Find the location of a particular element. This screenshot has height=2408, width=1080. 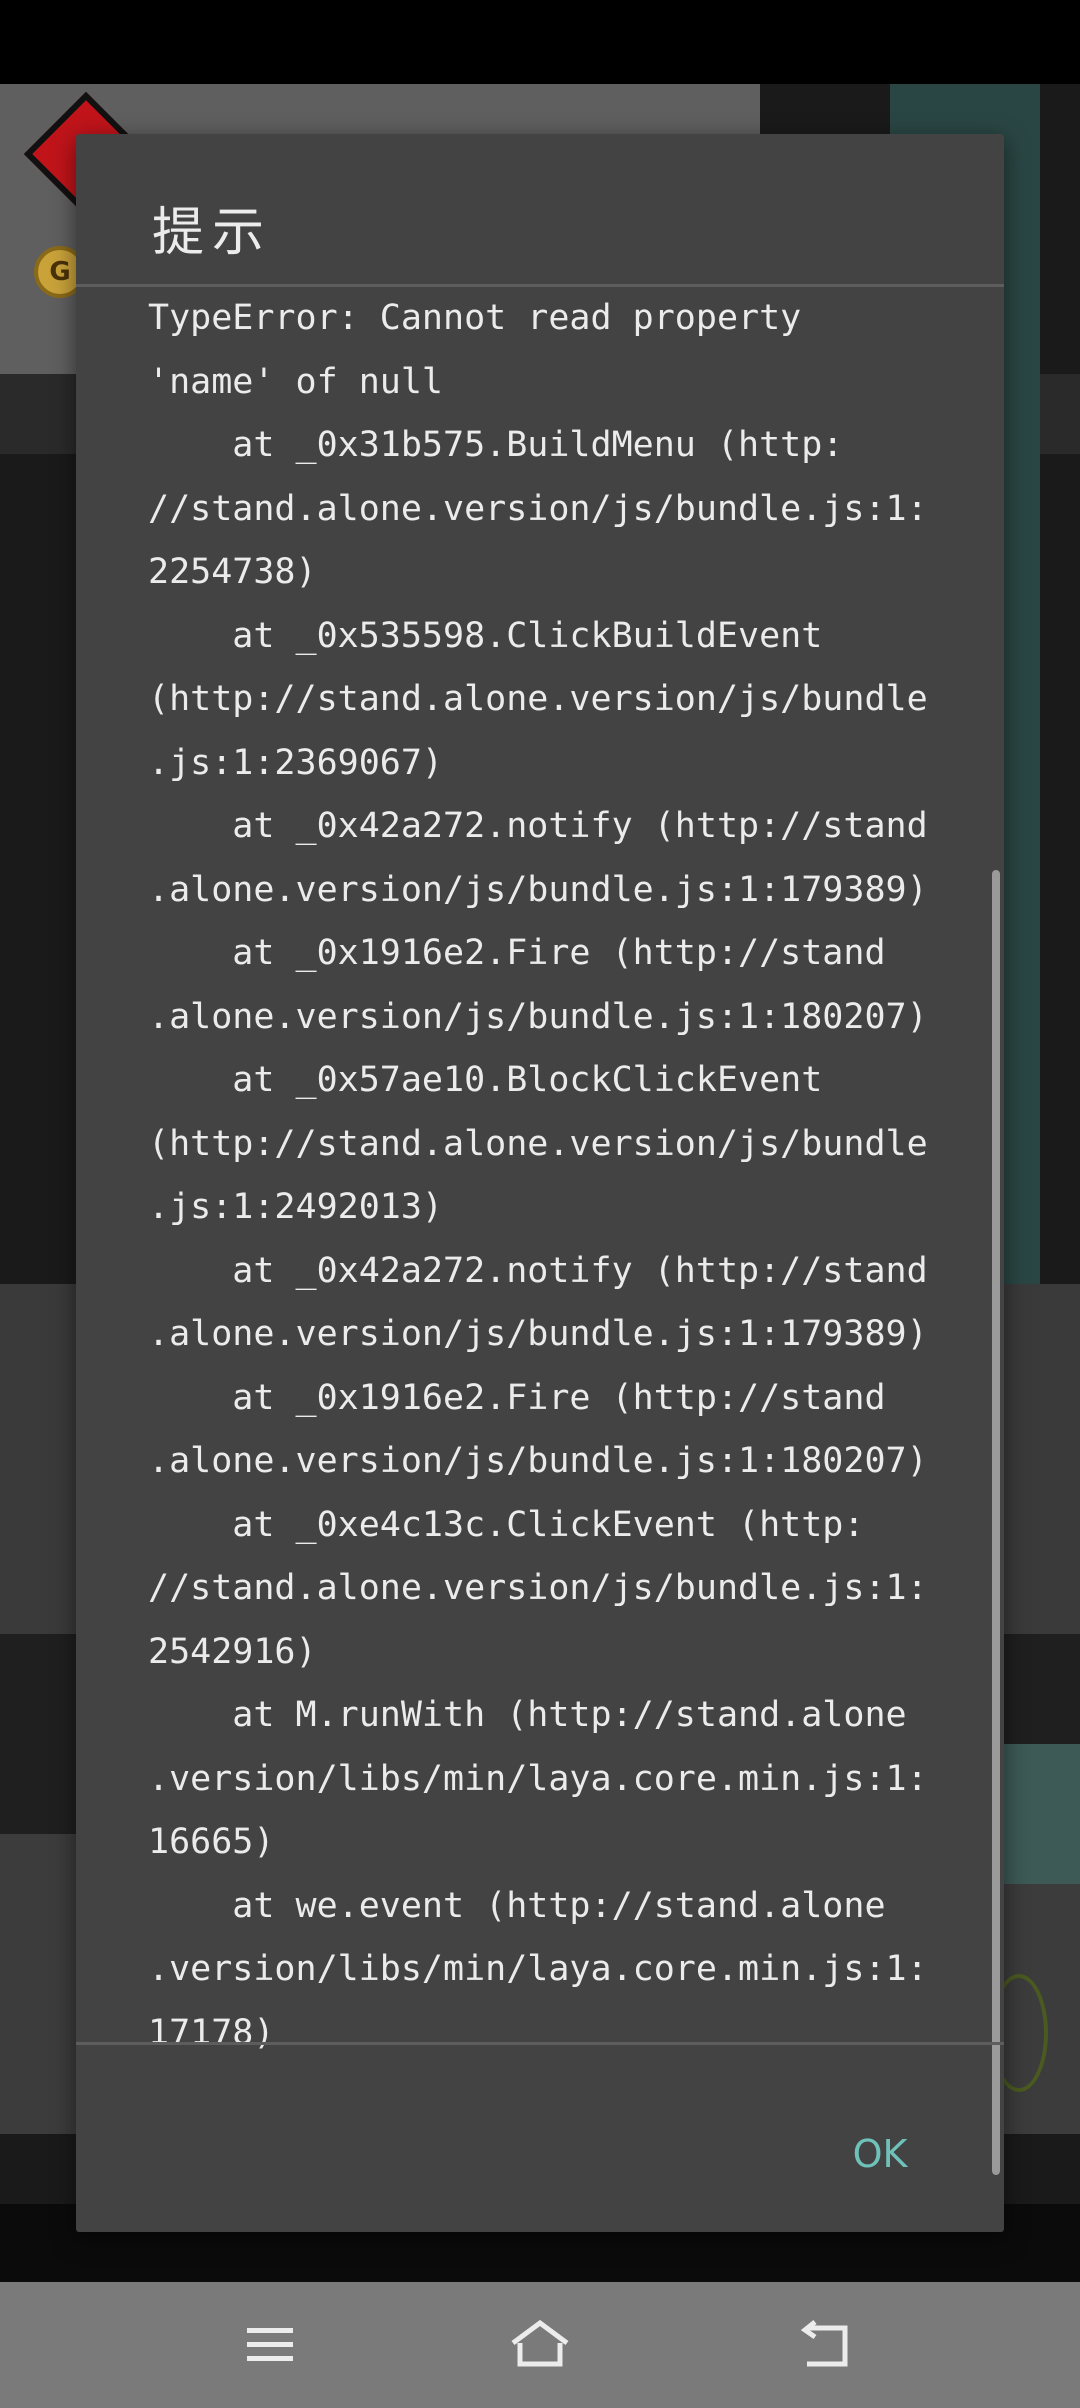

button-divider is located at coordinates (540, 2043).